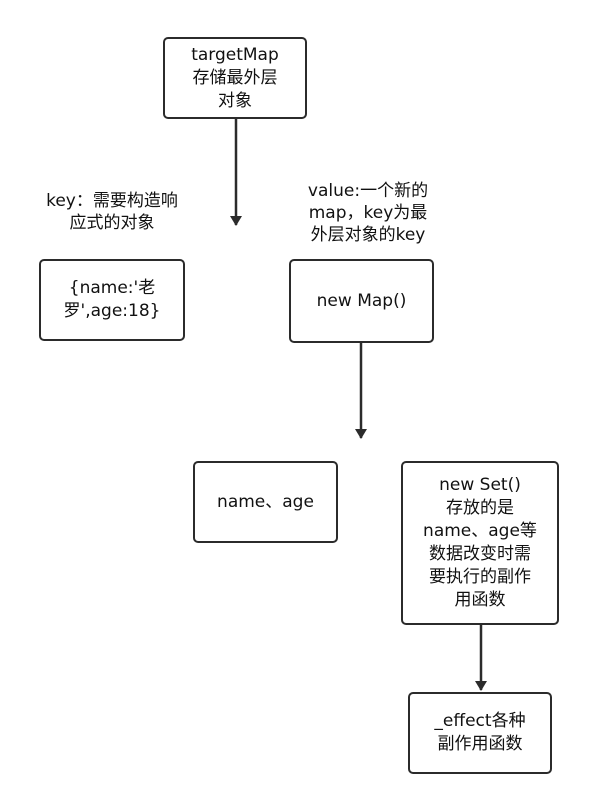 The image size is (595, 811). What do you see at coordinates (480, 485) in the screenshot?
I see `new-set-line-1: new Set()` at bounding box center [480, 485].